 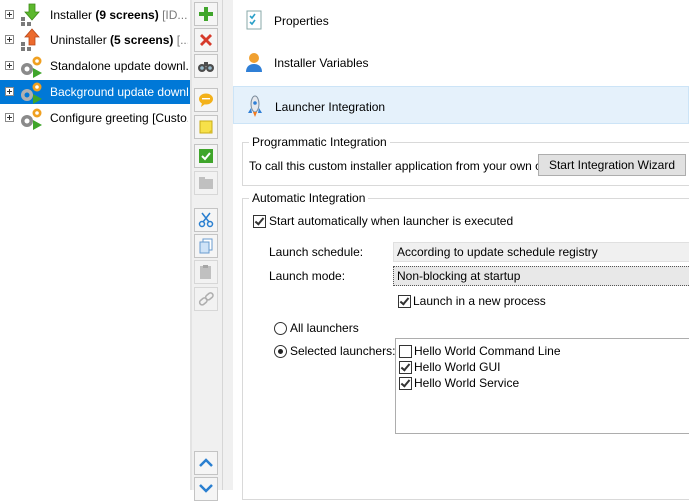 I want to click on folder-icon, so click(x=206, y=183).